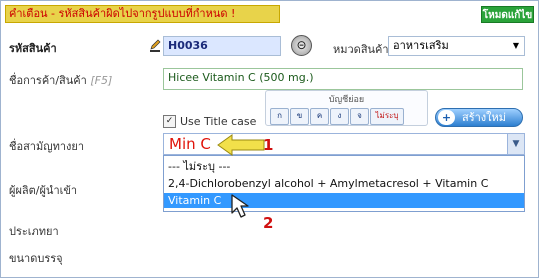 This screenshot has width=539, height=278. I want to click on category-label: หมวดสินค้า, so click(361, 49).